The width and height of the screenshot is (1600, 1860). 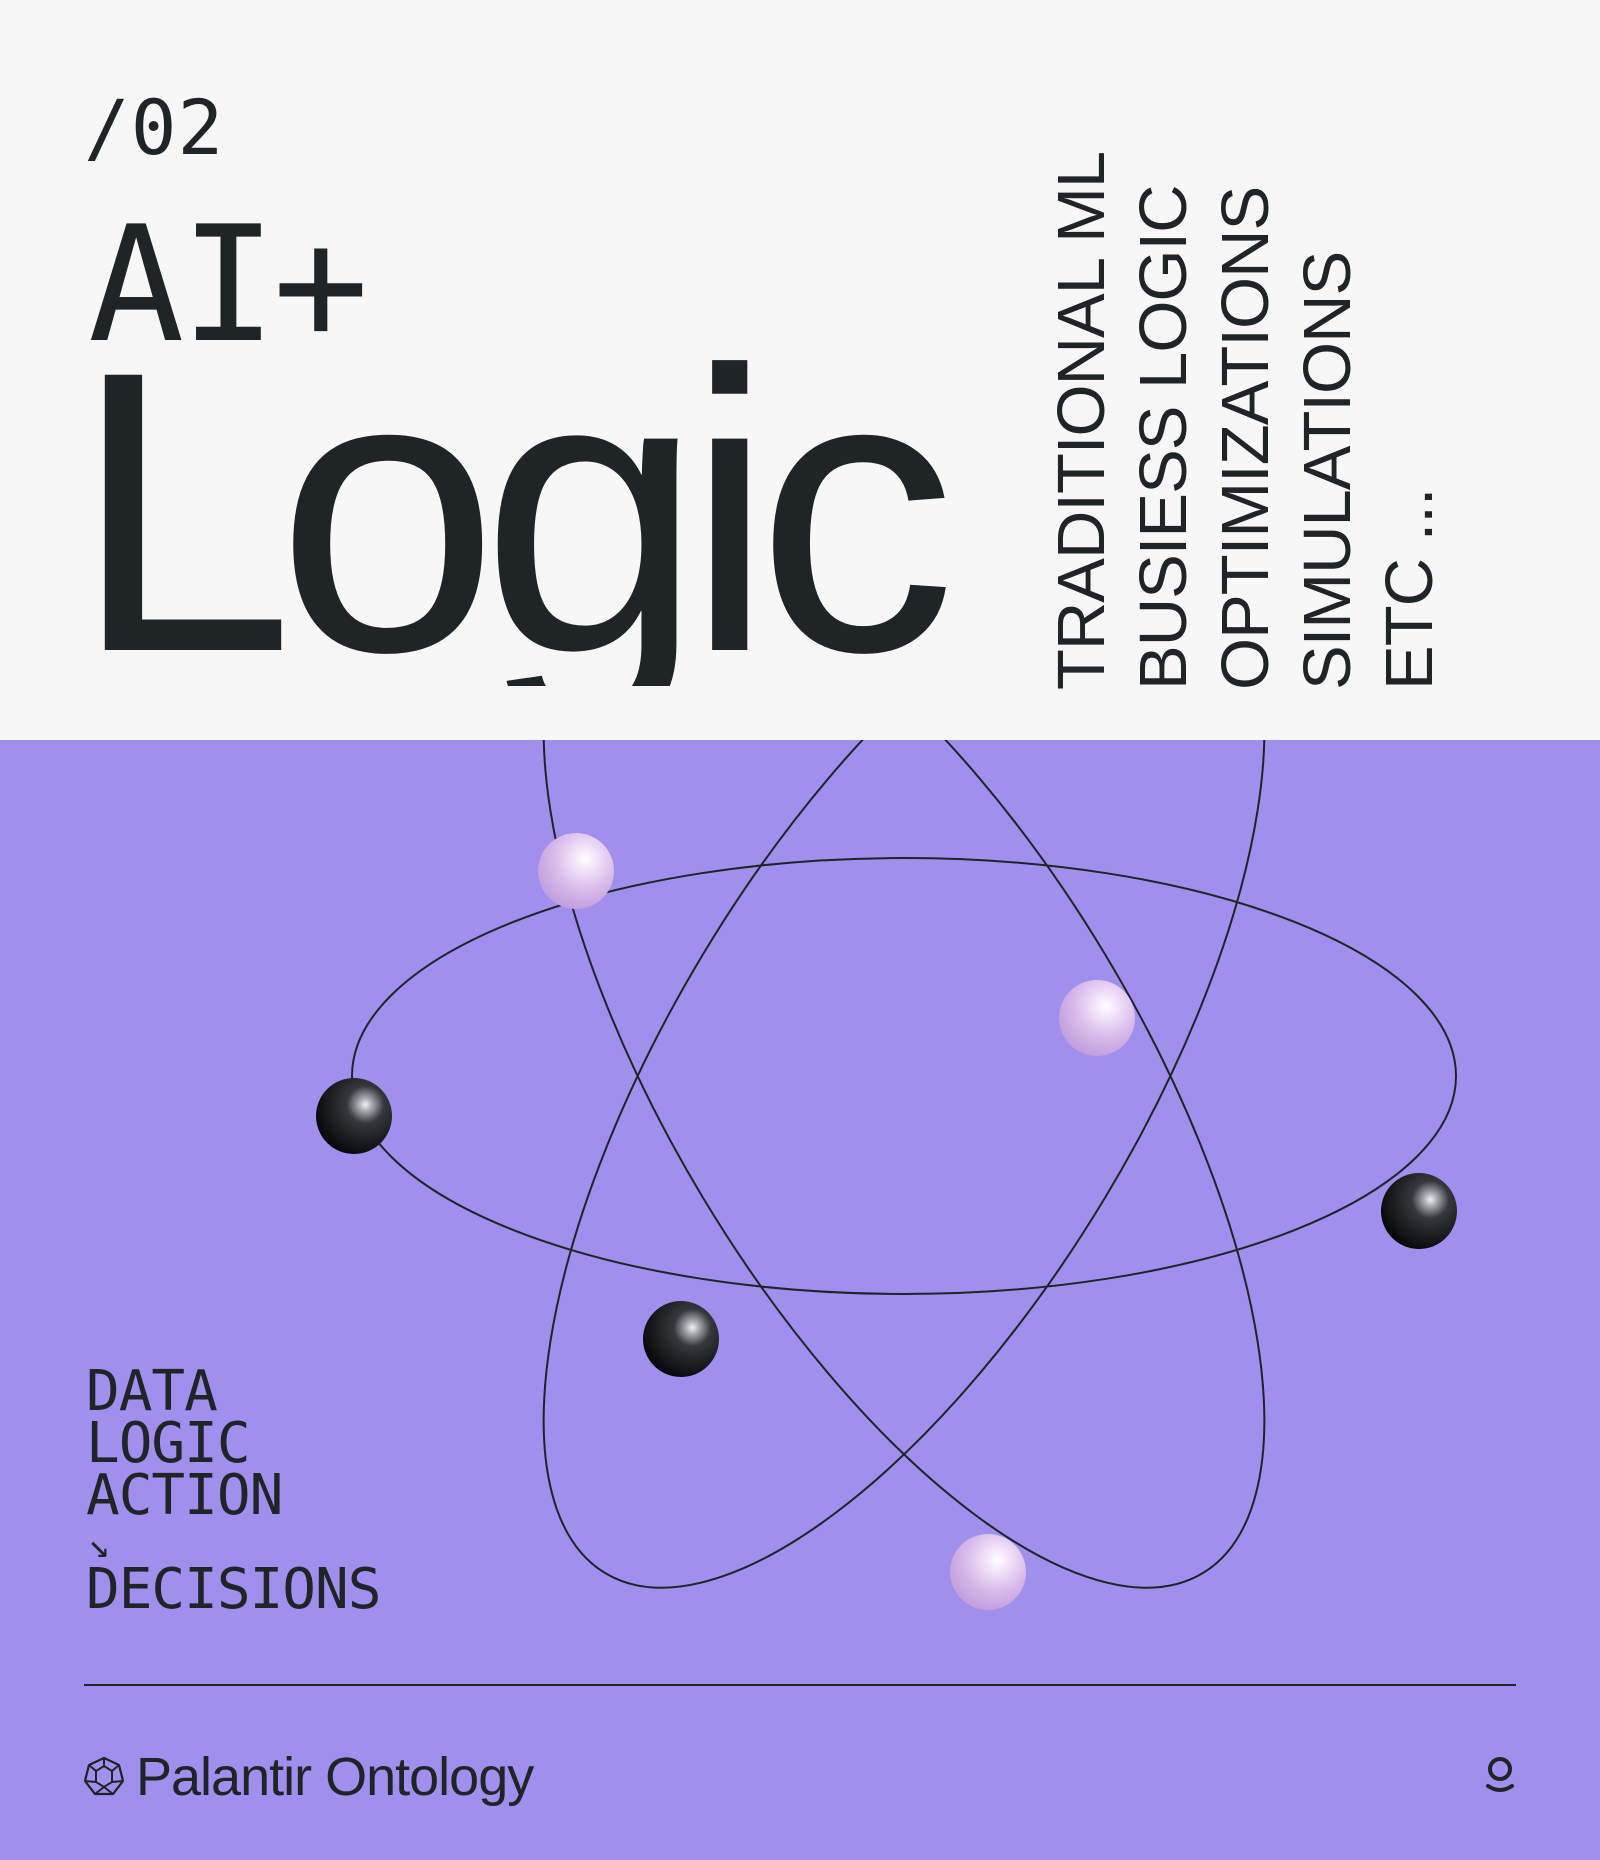 I want to click on title-mask, so click(x=580, y=713).